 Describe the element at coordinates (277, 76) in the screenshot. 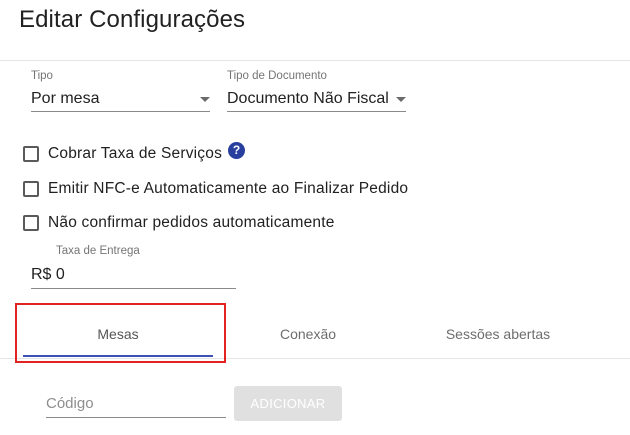

I see `tipo-documento-label: Tipo de Documento` at that location.